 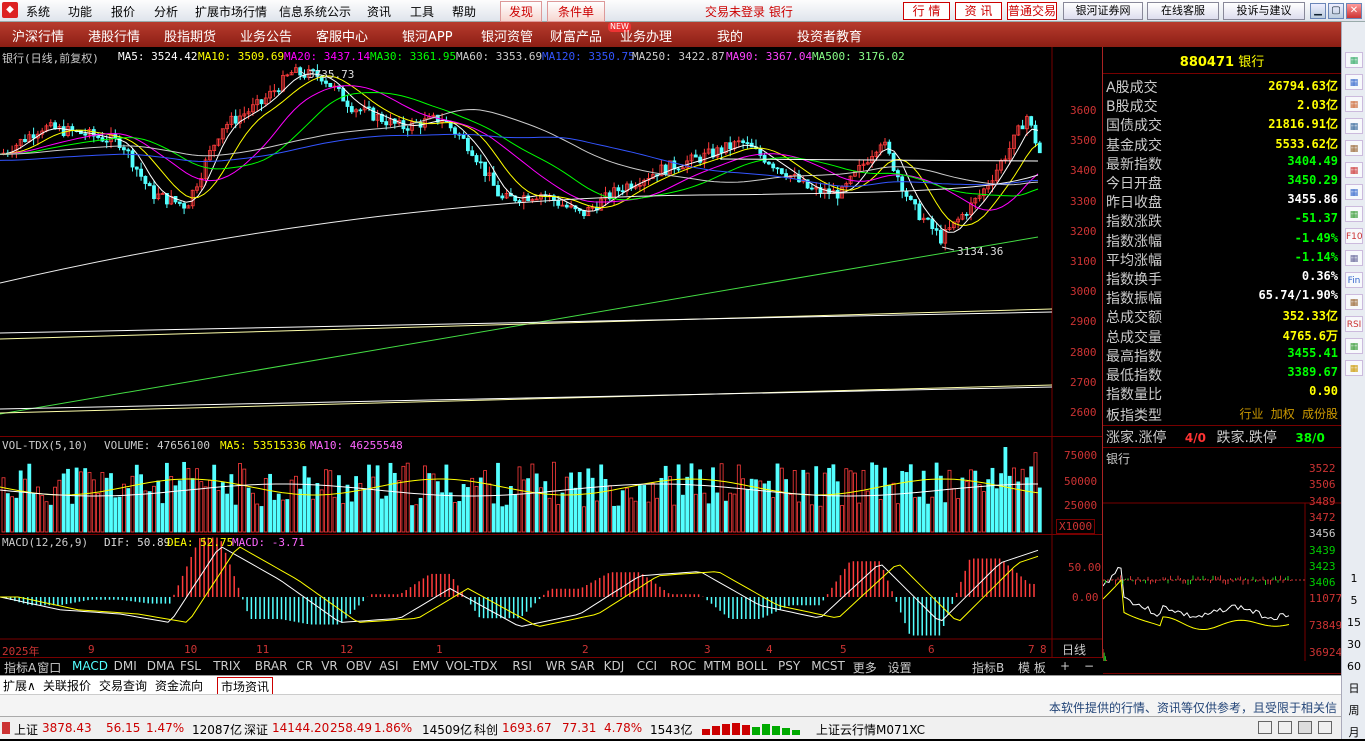 What do you see at coordinates (988, 667) in the screenshot?
I see `template-tab: 指标B` at bounding box center [988, 667].